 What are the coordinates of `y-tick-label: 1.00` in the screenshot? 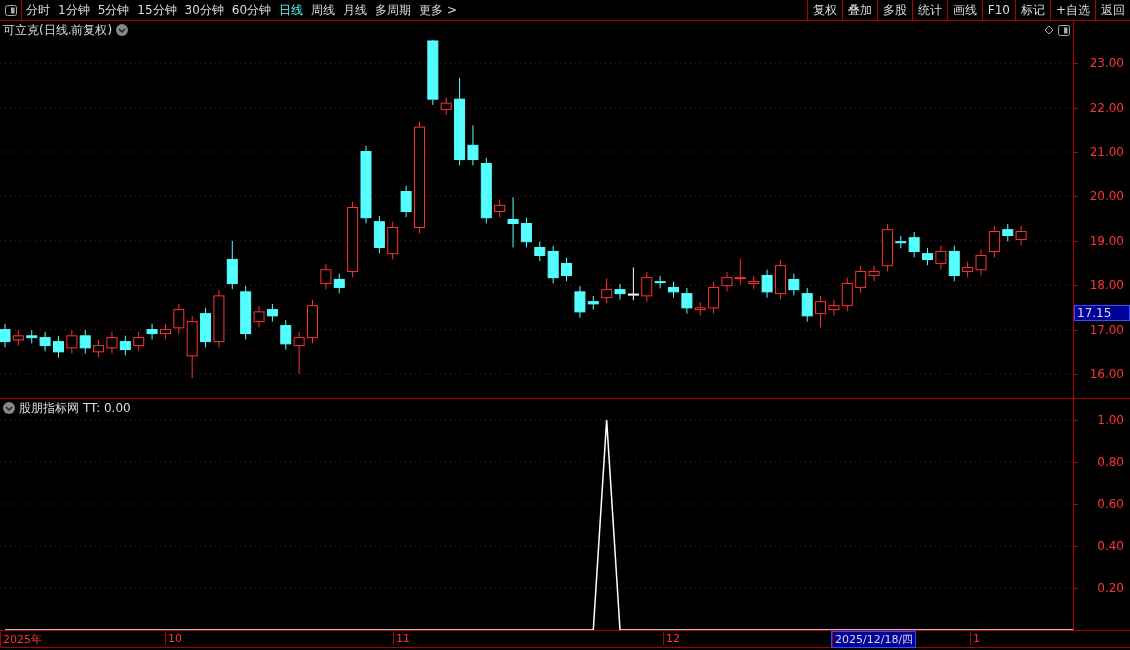 It's located at (1110, 420).